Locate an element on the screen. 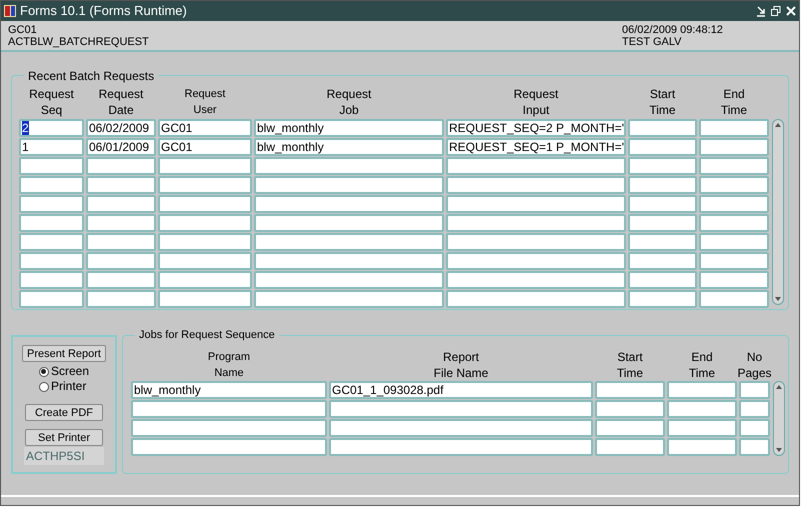  minimize-icon is located at coordinates (761, 11).